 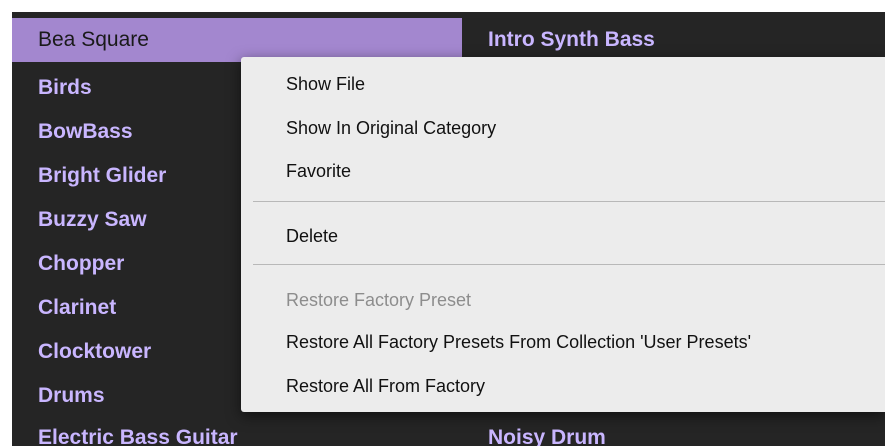 What do you see at coordinates (571, 40) in the screenshot?
I see `preset-item: Intro Synth Bass` at bounding box center [571, 40].